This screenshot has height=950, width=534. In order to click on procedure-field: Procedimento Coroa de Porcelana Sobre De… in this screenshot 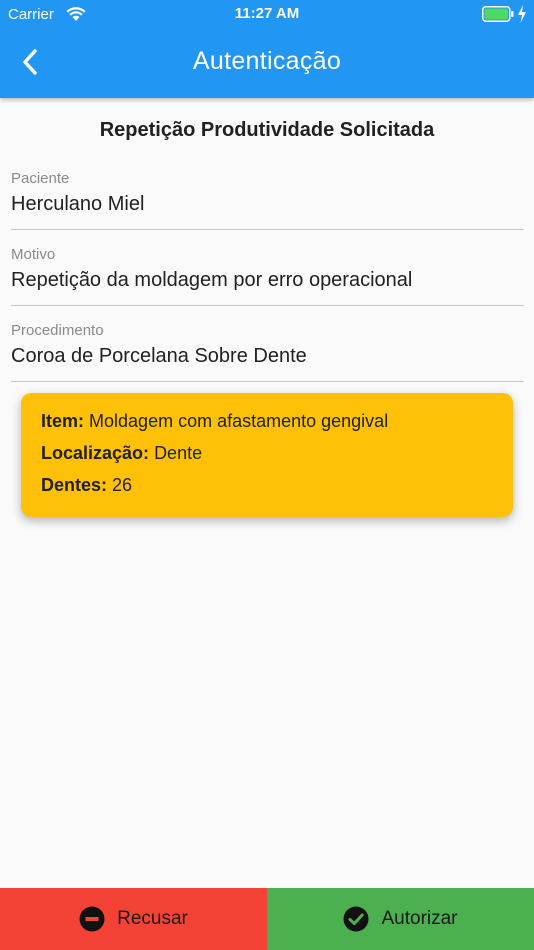, I will do `click(267, 352)`.